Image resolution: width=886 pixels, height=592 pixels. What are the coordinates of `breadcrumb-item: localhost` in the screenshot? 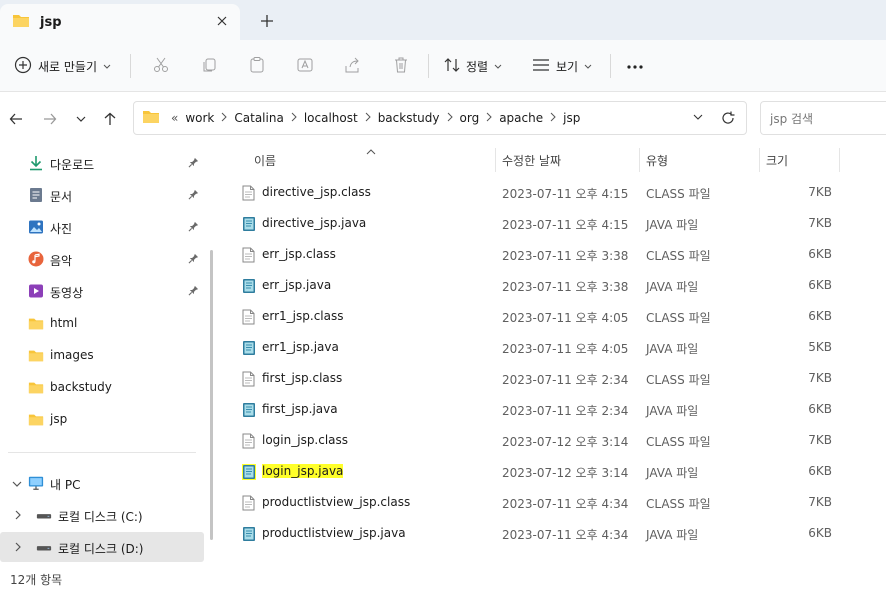 It's located at (331, 118).